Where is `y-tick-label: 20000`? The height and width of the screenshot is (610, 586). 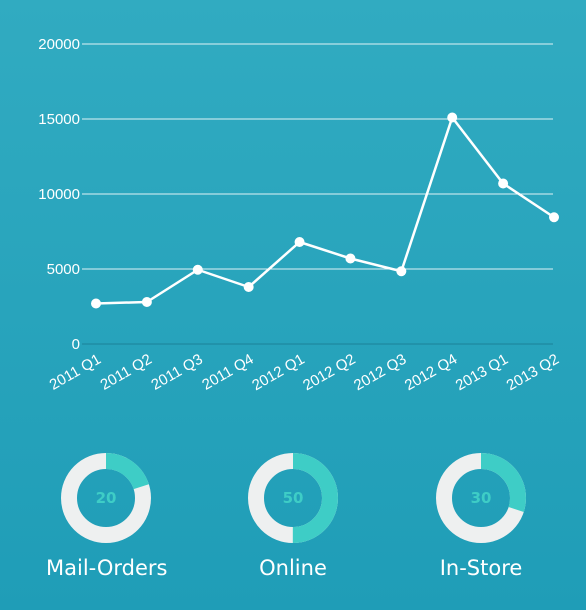
y-tick-label: 20000 is located at coordinates (59, 44).